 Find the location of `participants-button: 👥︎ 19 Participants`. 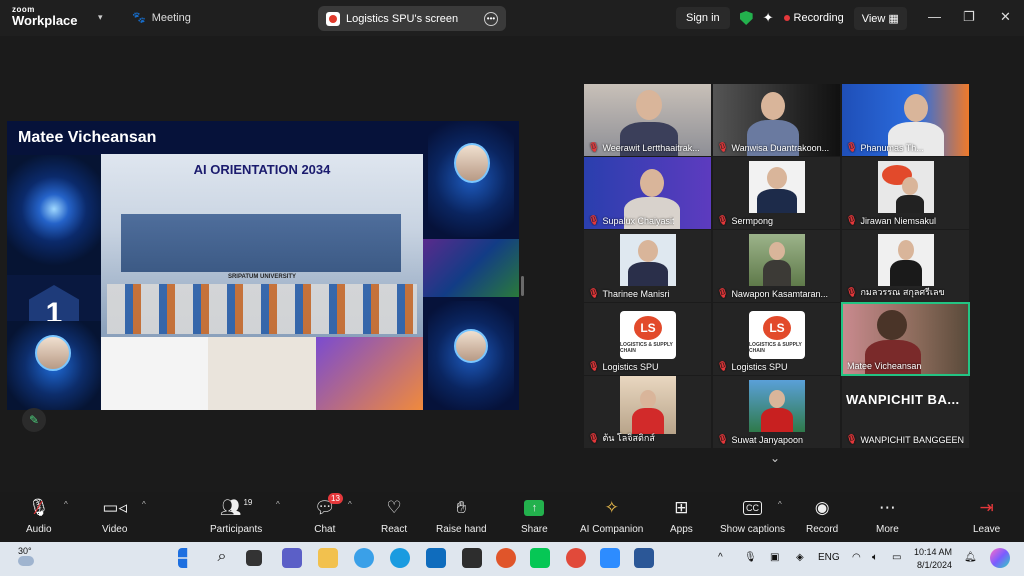

participants-button: 👥︎ 19 Participants is located at coordinates (236, 515).